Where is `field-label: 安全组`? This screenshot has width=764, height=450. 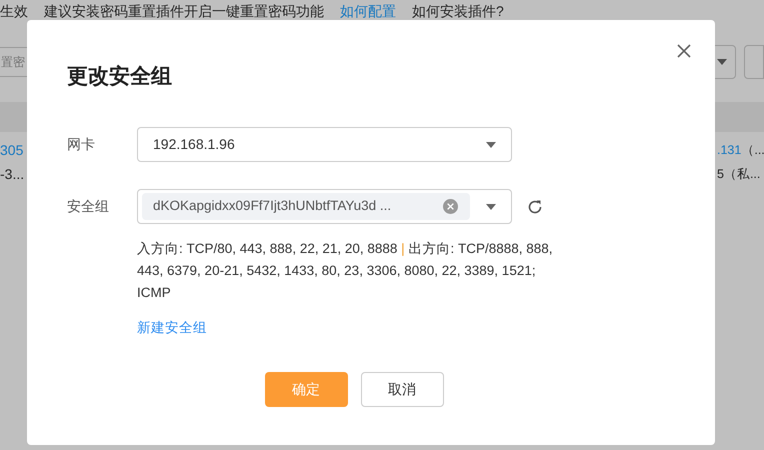 field-label: 安全组 is located at coordinates (88, 206).